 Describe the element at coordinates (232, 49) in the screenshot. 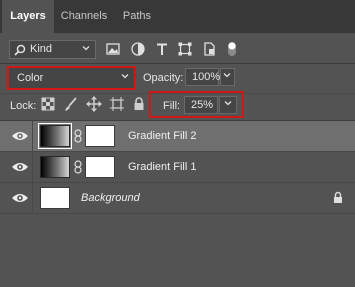

I see `filter-toggle-icon` at that location.